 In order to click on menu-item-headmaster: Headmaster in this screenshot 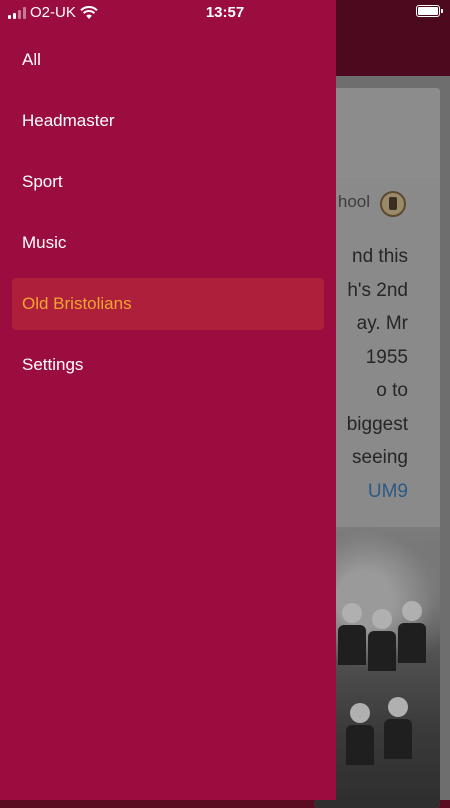, I will do `click(168, 121)`.